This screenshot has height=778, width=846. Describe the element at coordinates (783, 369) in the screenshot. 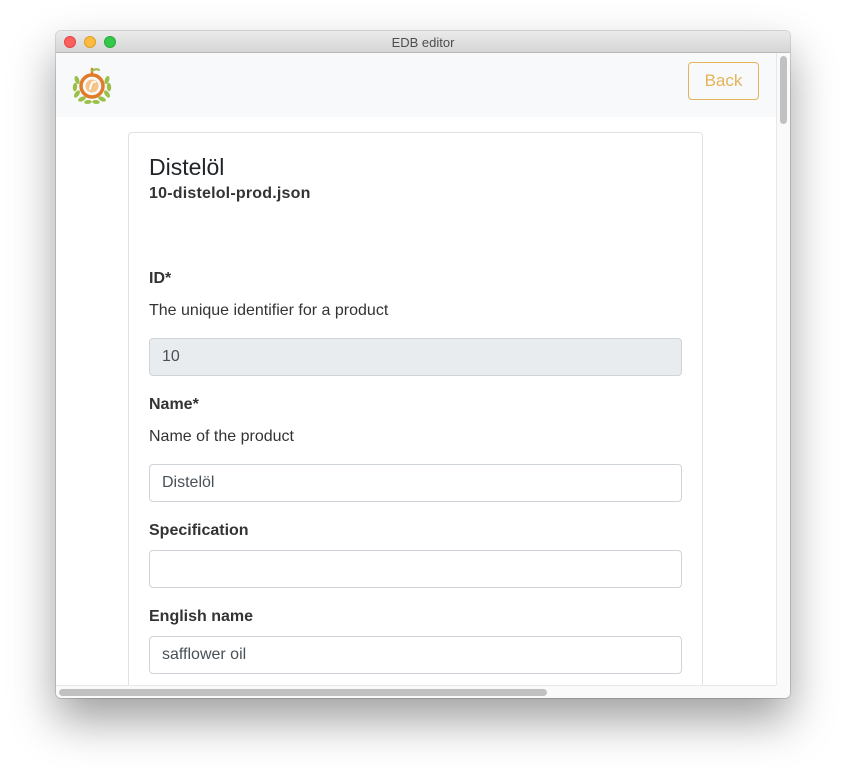

I see `vertical-scrollbar` at that location.